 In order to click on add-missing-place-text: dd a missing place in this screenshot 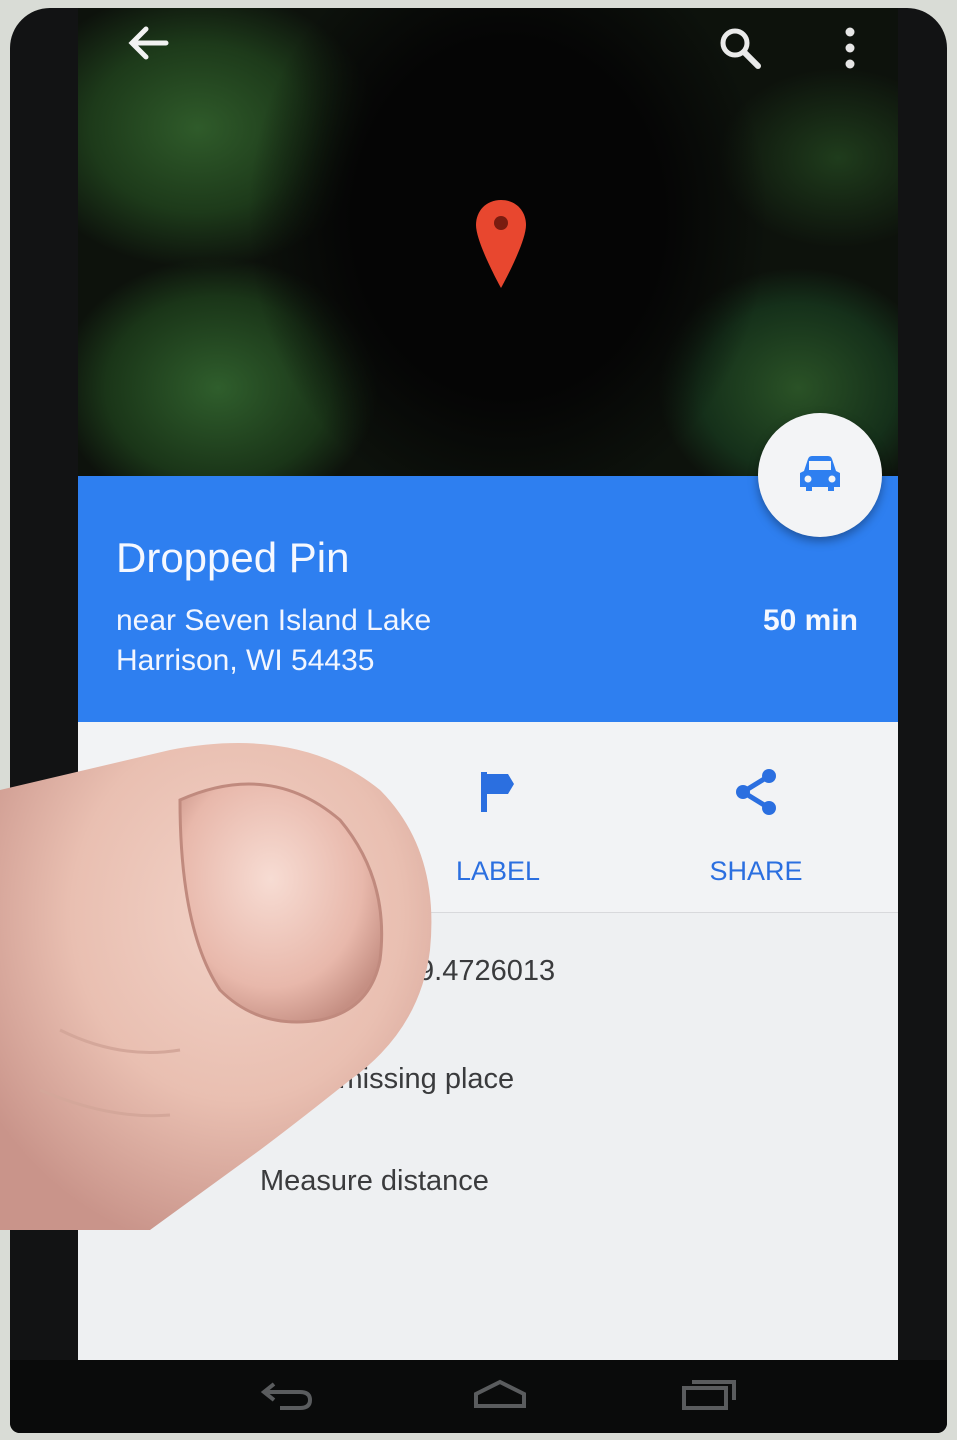, I will do `click(394, 1079)`.